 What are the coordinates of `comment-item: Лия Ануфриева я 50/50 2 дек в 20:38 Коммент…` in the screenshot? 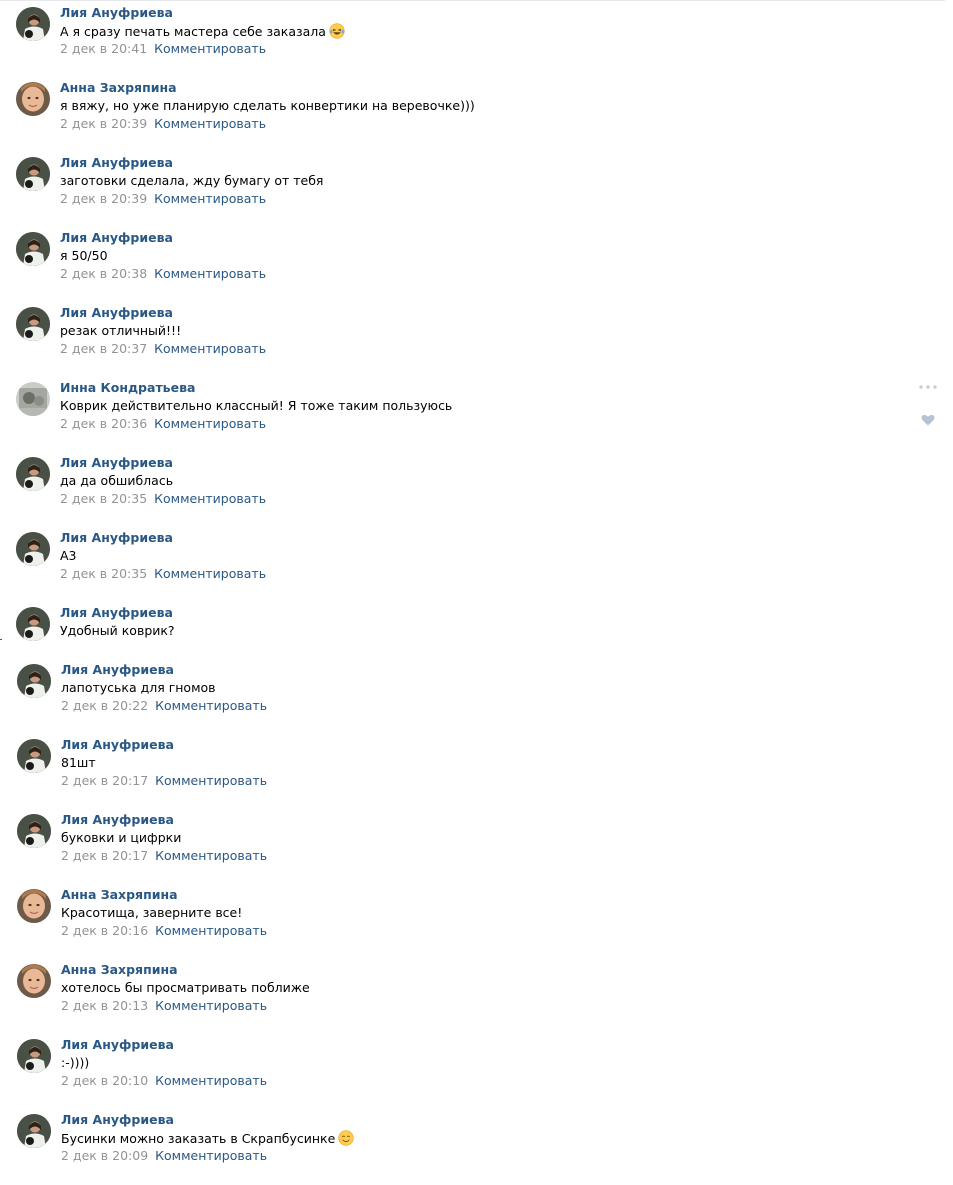 It's located at (472, 261).